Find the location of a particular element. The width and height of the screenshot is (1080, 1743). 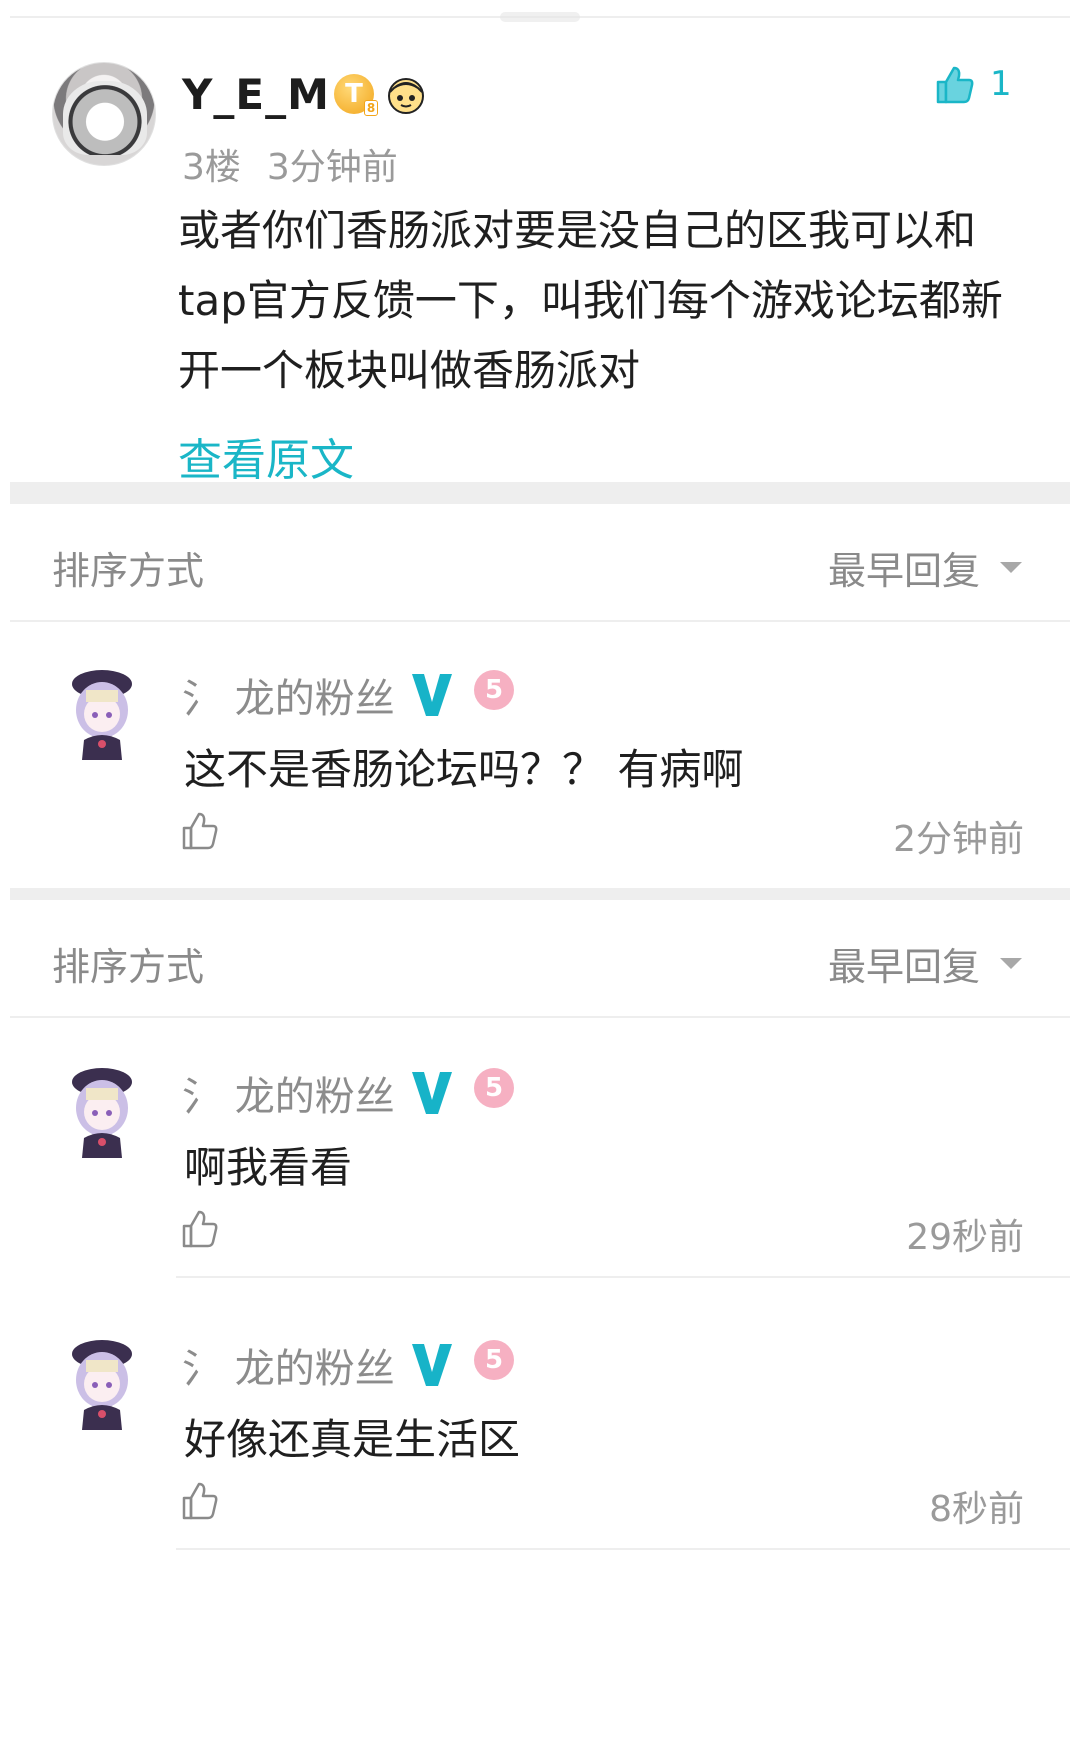

reply-time: 8秒前 is located at coordinates (976, 1509).